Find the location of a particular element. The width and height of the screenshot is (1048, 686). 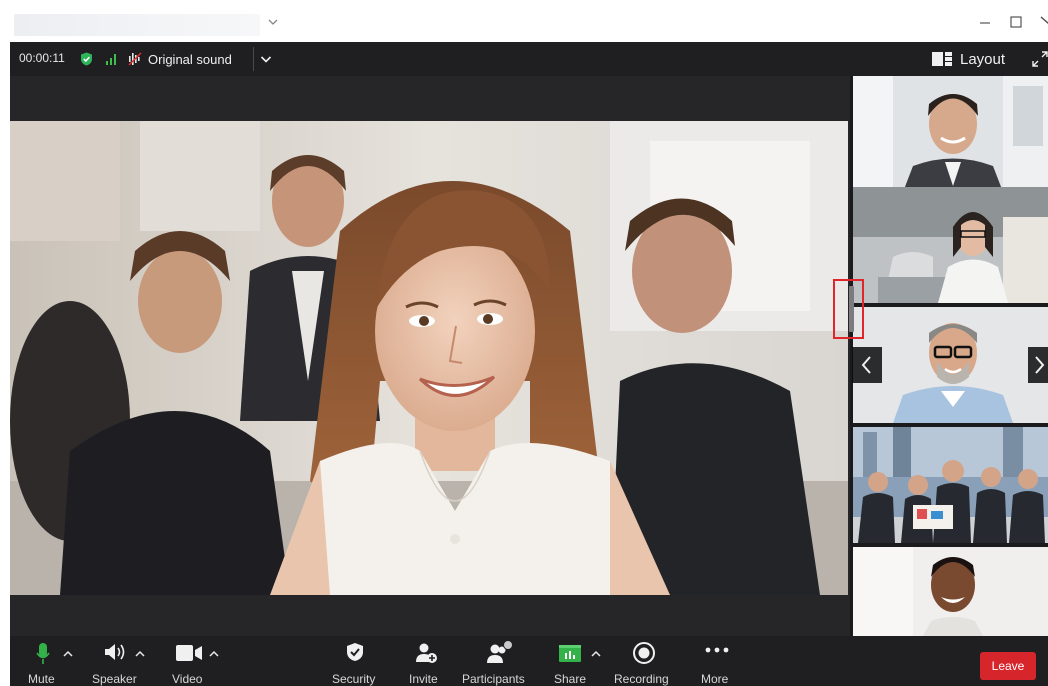

mute-label: Mute is located at coordinates (41, 679).